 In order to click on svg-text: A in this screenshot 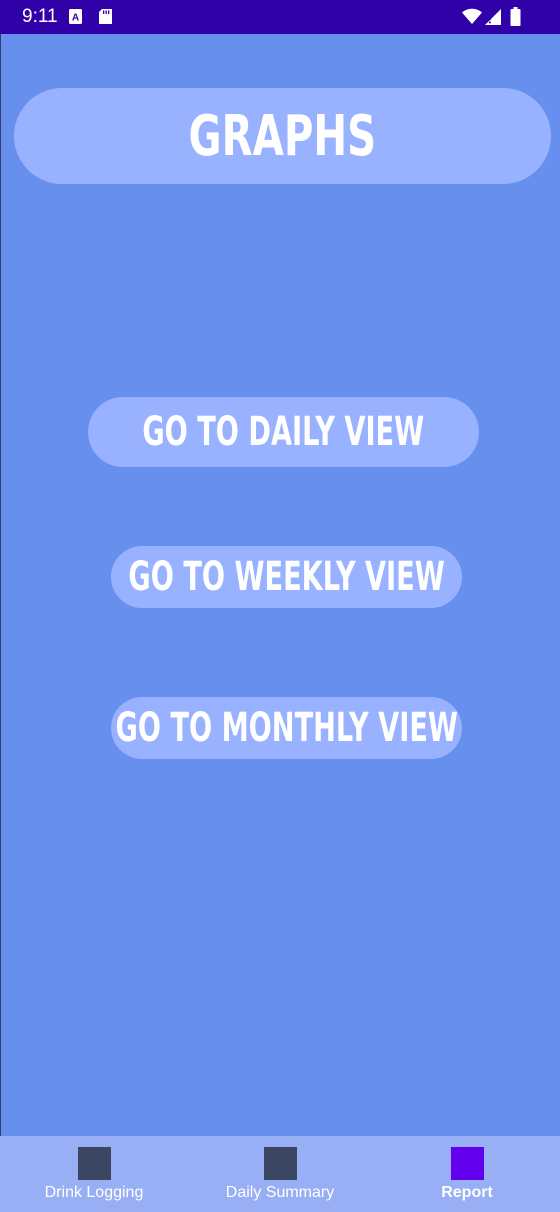, I will do `click(75, 18)`.